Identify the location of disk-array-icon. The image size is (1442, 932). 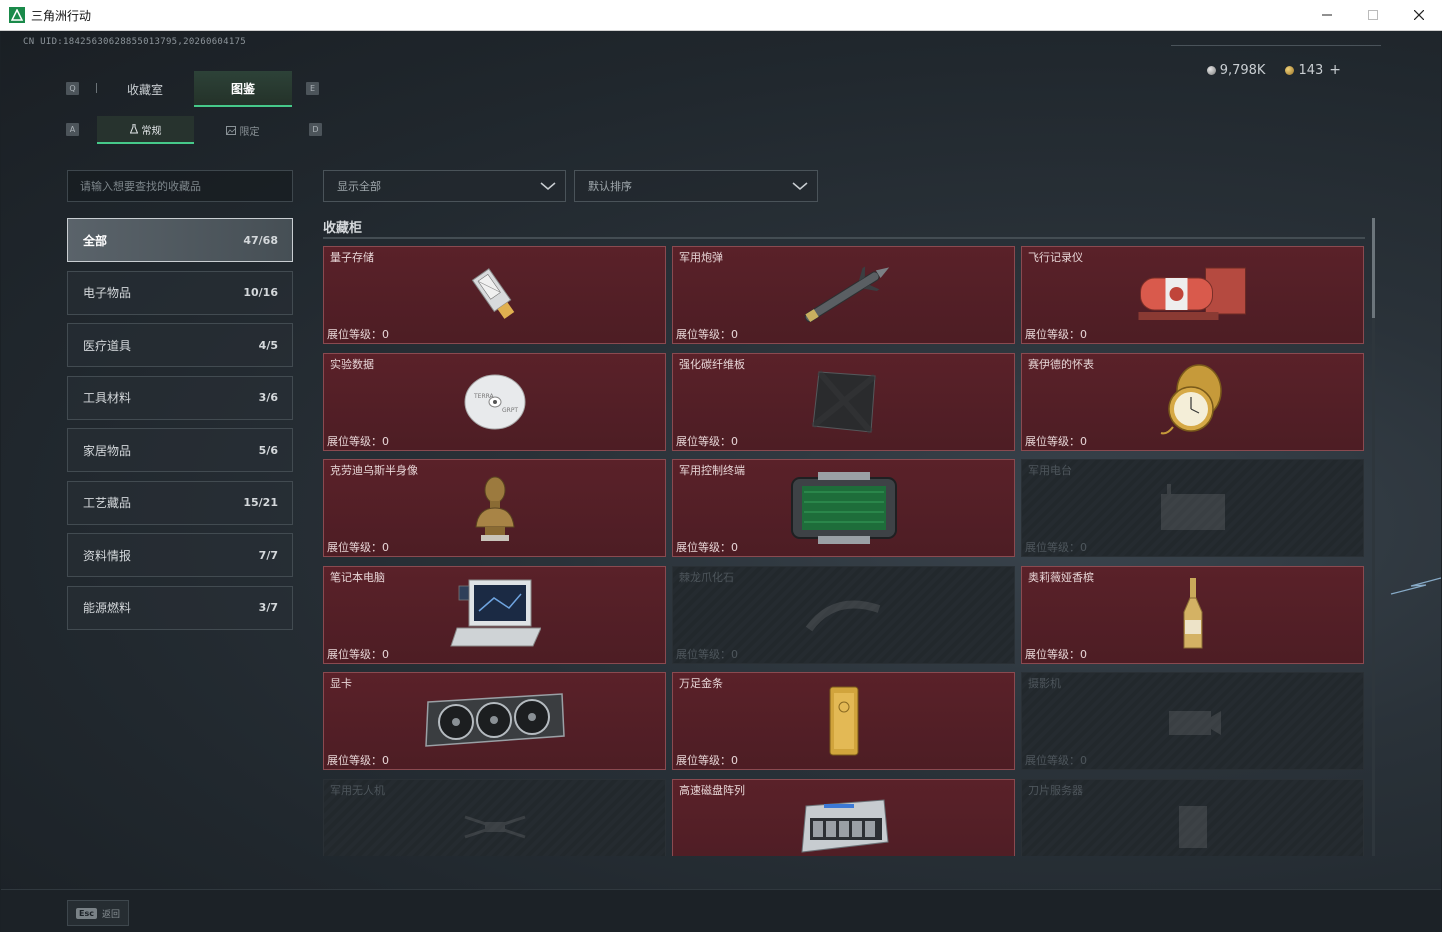
(844, 826).